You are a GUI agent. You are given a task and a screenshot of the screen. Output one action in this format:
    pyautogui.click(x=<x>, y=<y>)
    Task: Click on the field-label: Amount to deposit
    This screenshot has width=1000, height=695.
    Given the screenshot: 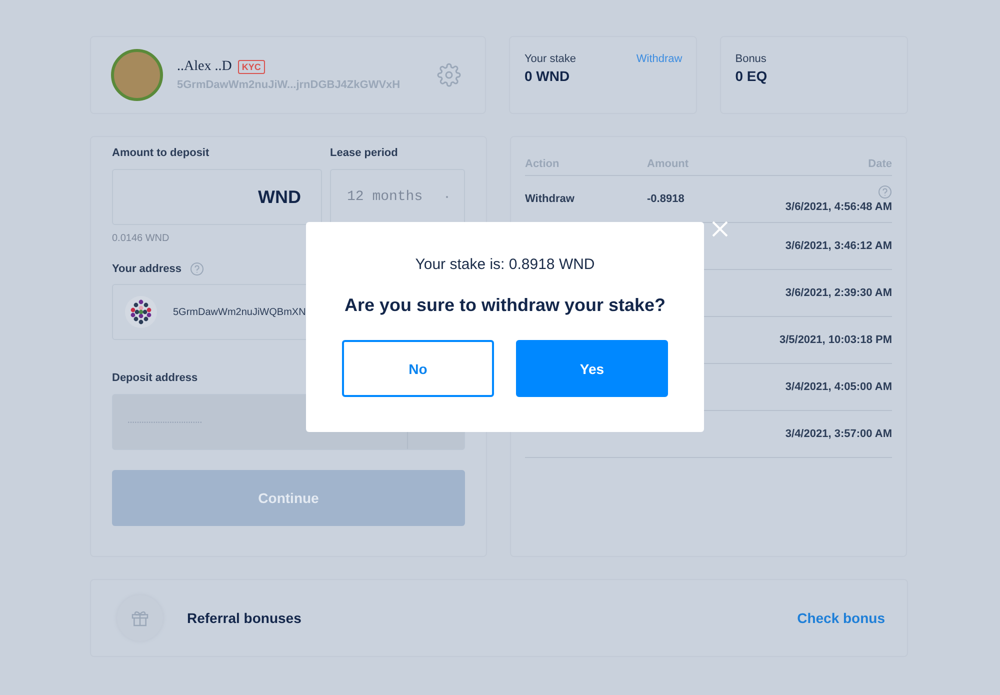 What is the action you would take?
    pyautogui.click(x=161, y=153)
    